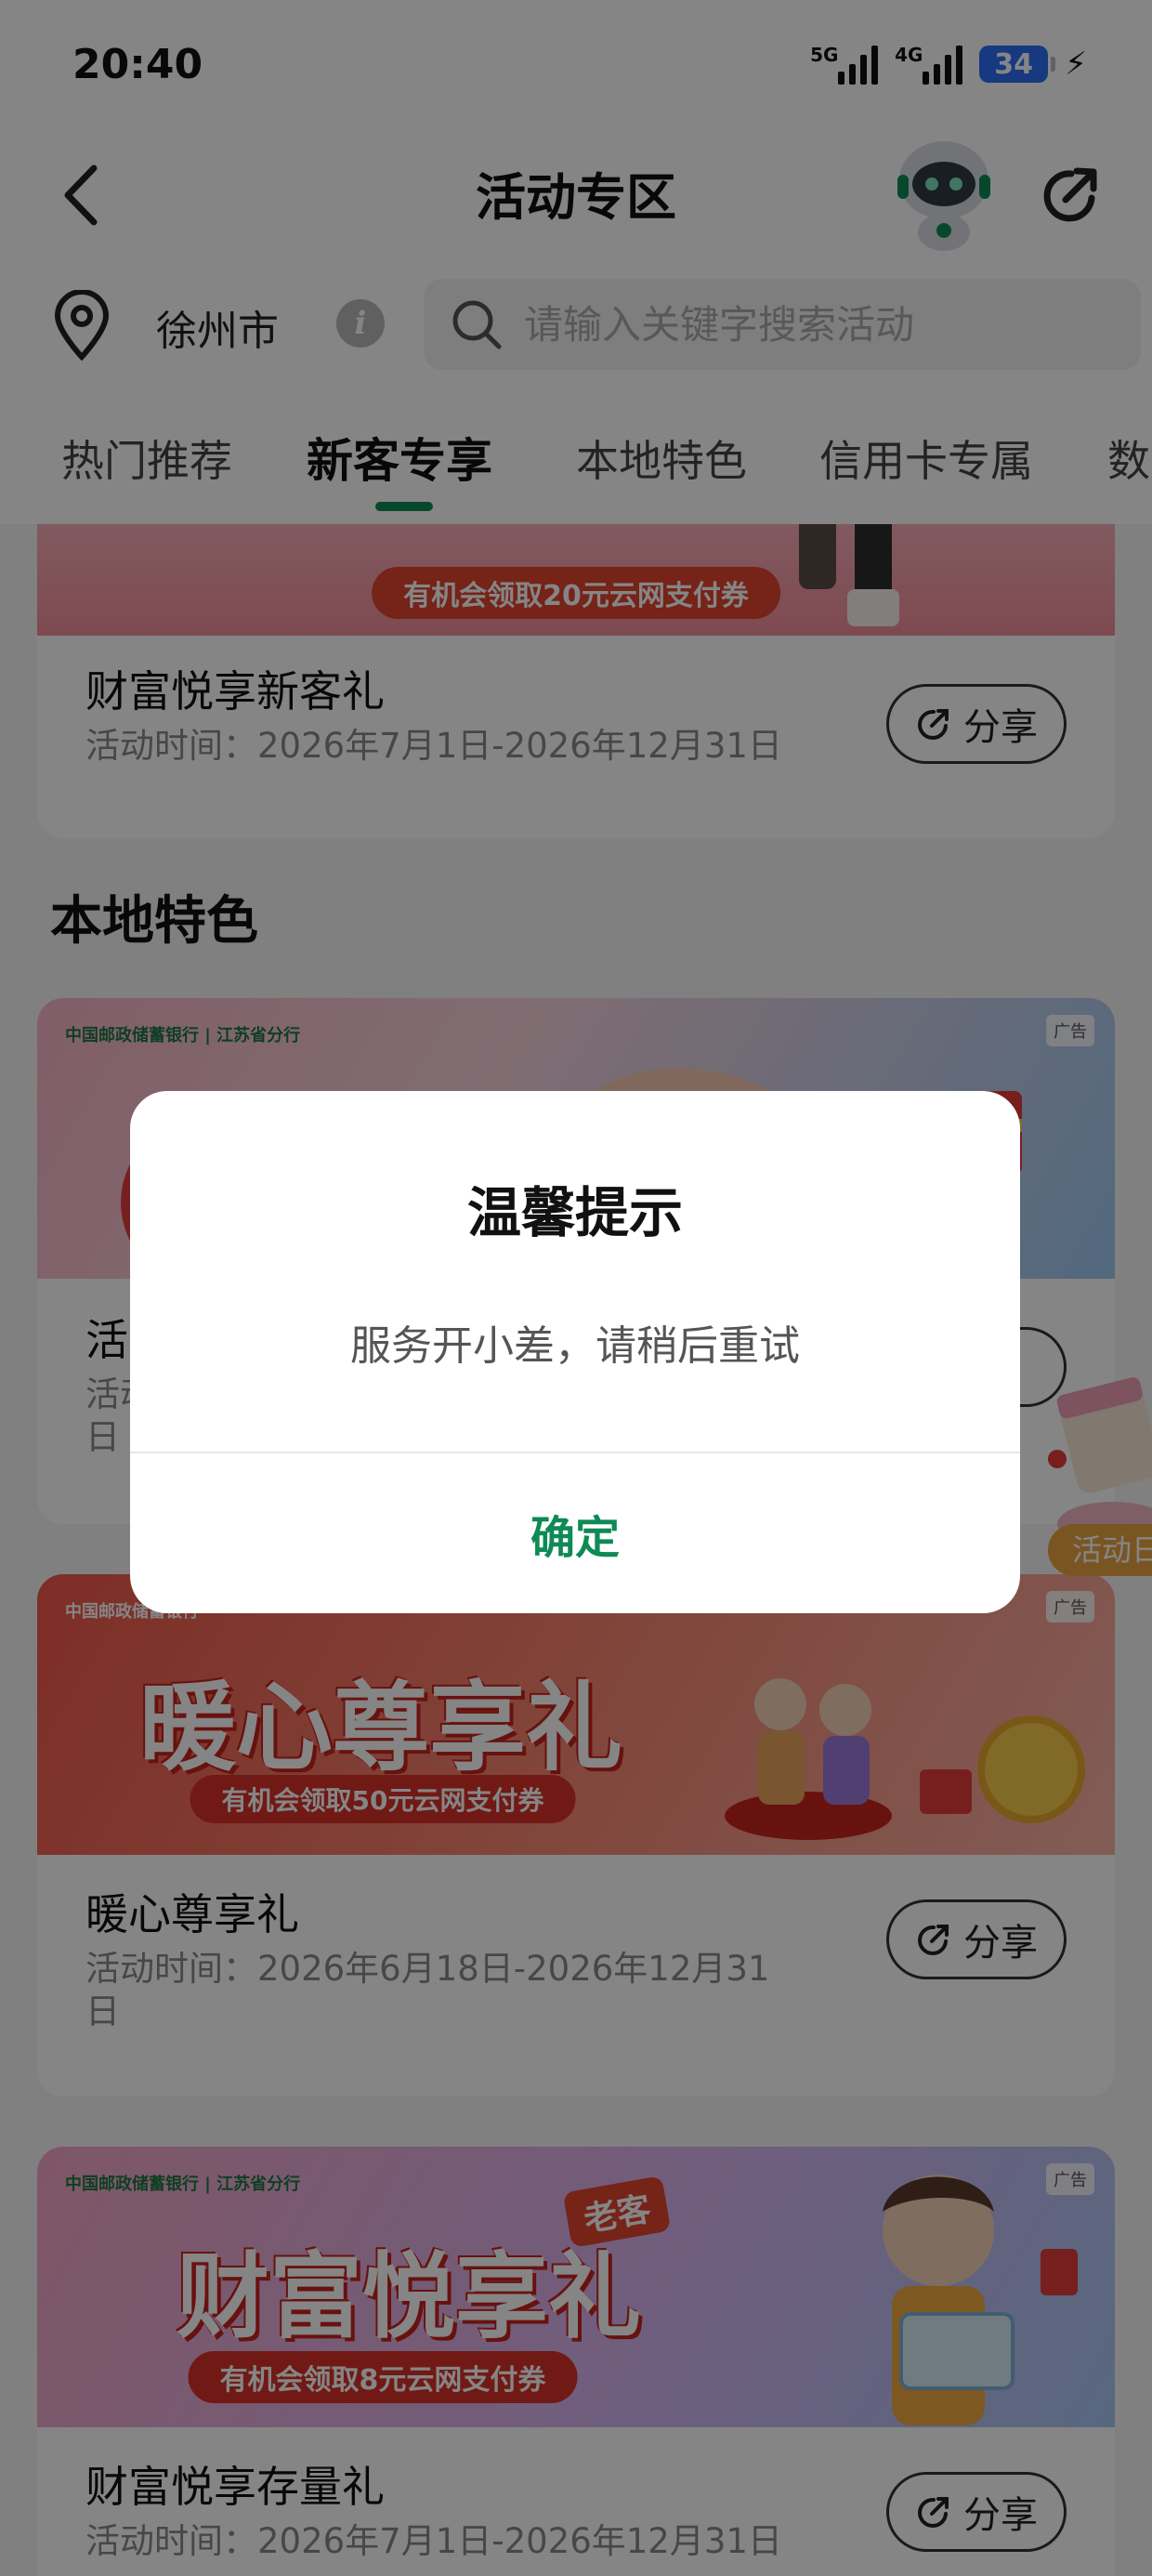 The height and width of the screenshot is (2576, 1152). Describe the element at coordinates (575, 1533) in the screenshot. I see `confirm-button: 确定` at that location.